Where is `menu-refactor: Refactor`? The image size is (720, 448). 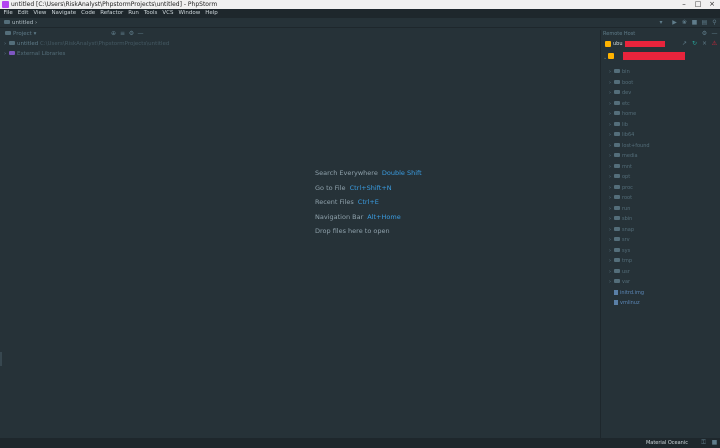 menu-refactor: Refactor is located at coordinates (112, 13).